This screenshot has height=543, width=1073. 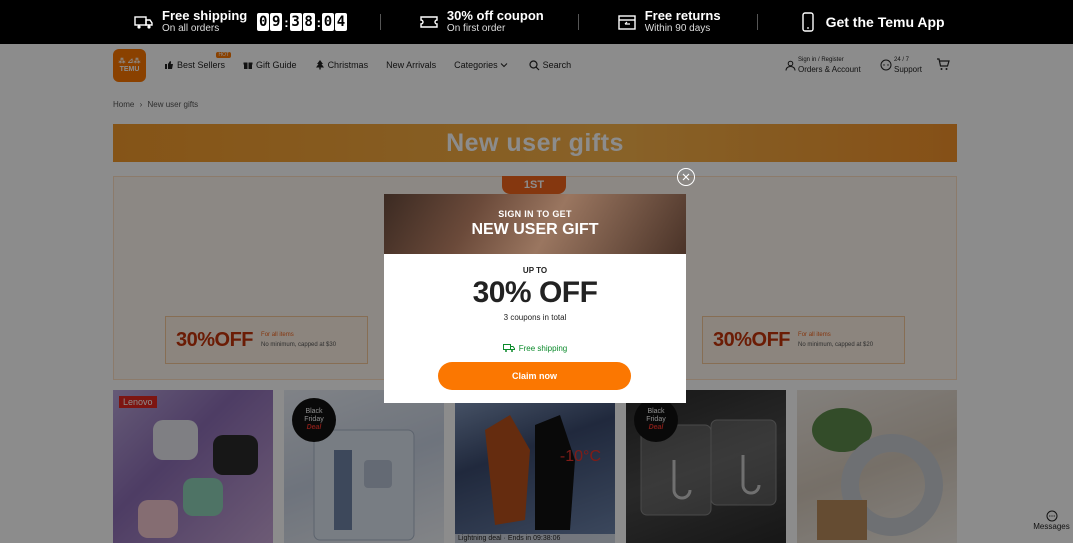 I want to click on promo-app: Get the Temu App, so click(x=871, y=22).